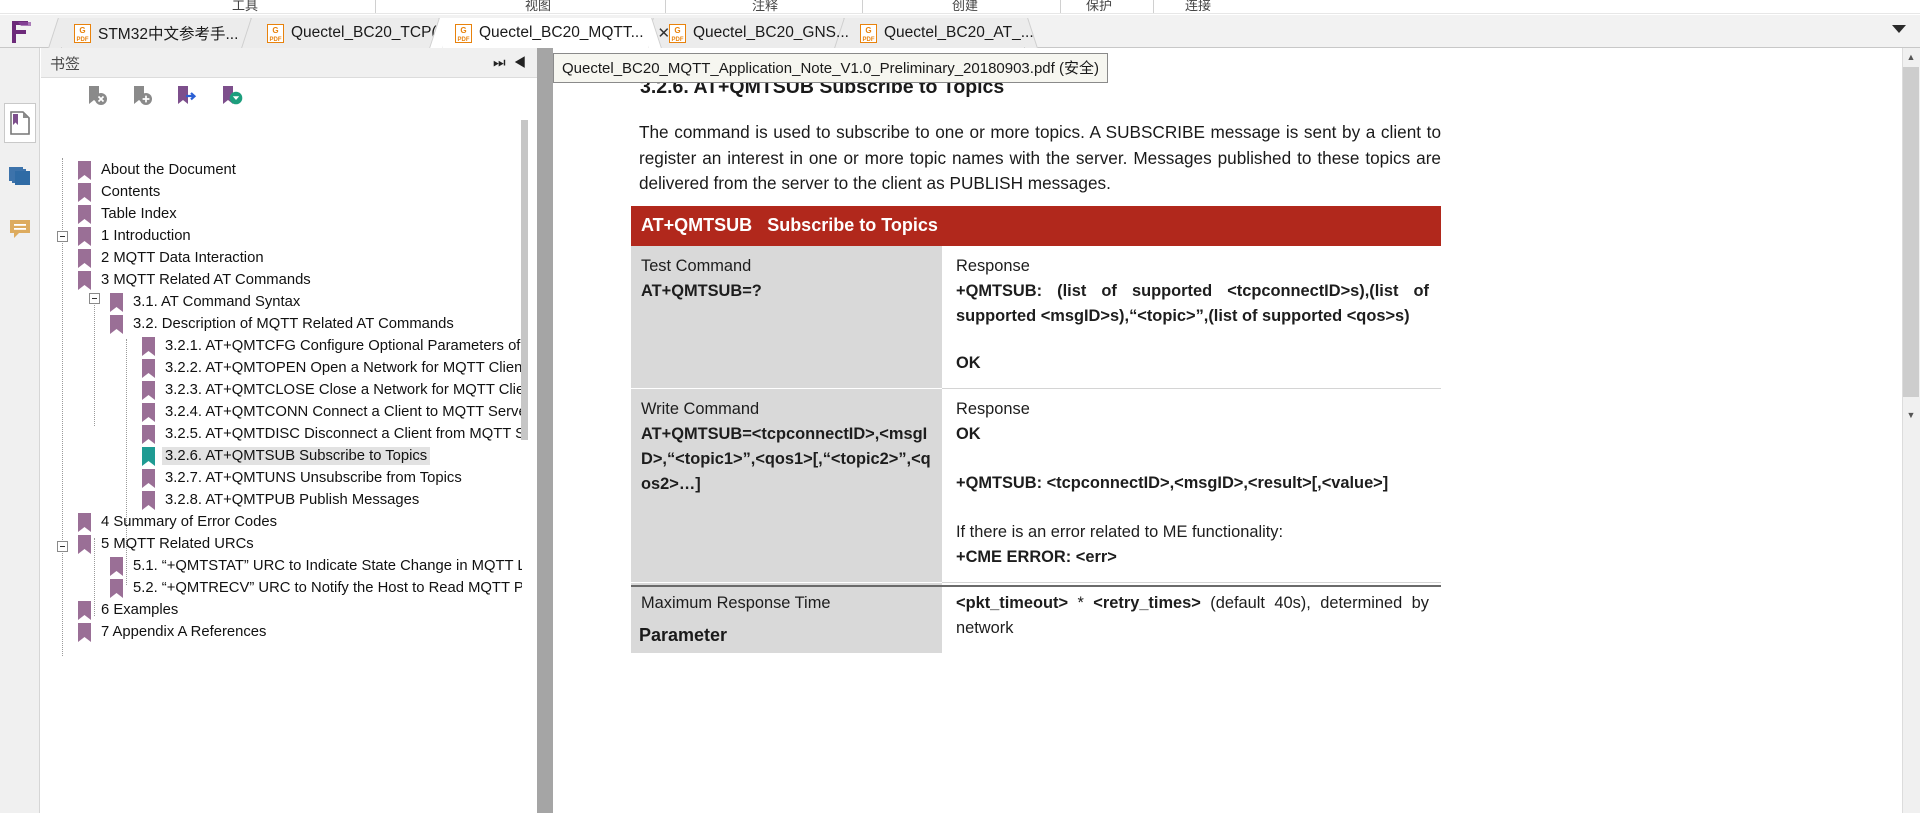 The image size is (1920, 813). Describe the element at coordinates (282, 500) in the screenshot. I see `bookmark-item-qmtpub: 3.2.8. AT+QMTPUB Publish Messages` at that location.